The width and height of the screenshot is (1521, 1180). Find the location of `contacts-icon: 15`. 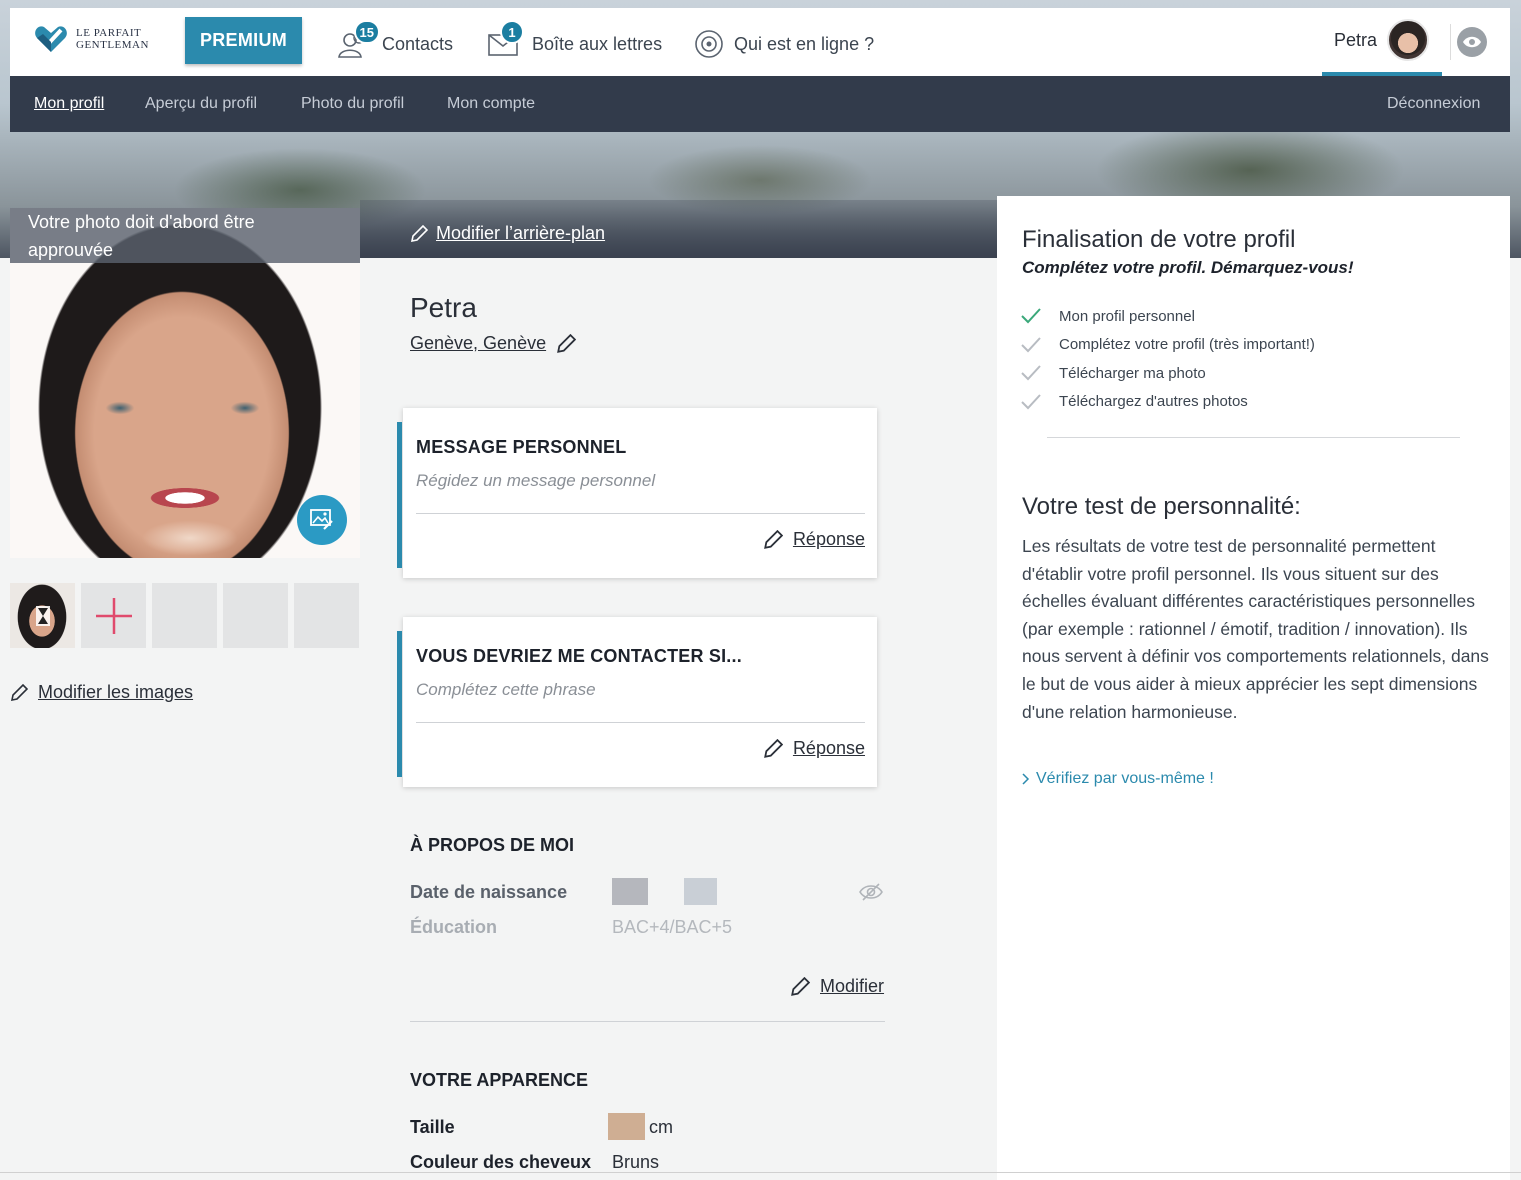

contacts-icon: 15 is located at coordinates (359, 39).